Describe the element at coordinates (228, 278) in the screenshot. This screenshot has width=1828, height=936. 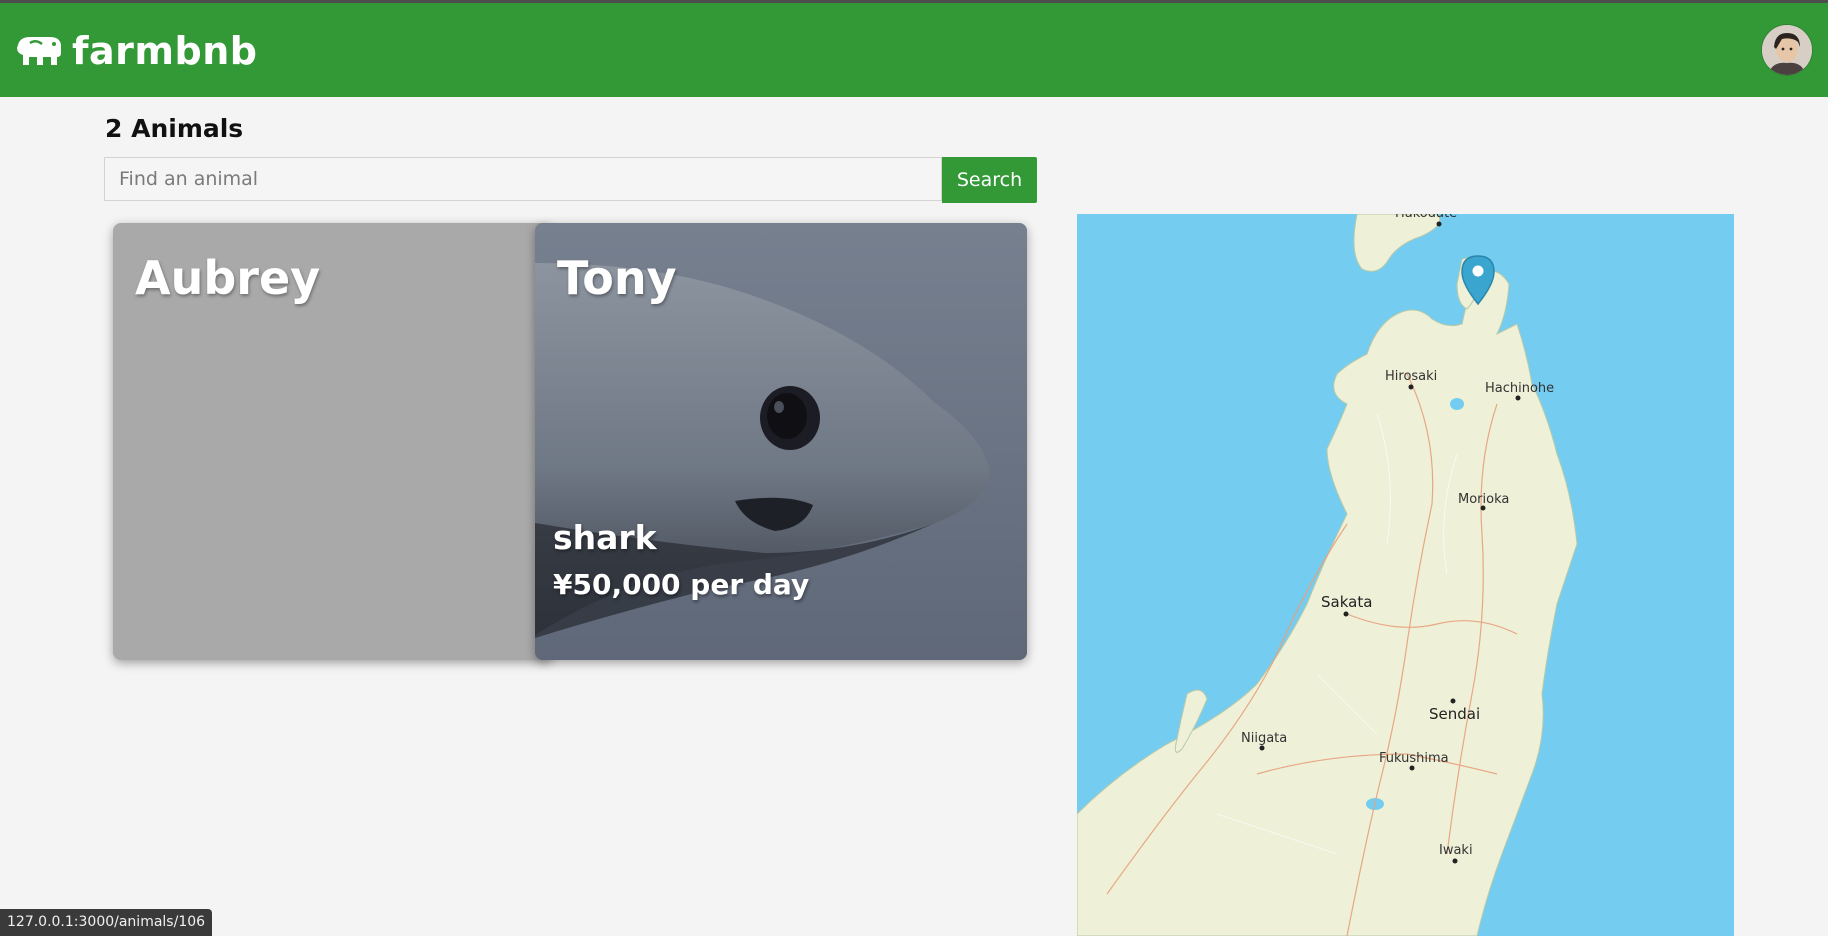
I see `animal-name: Aubrey` at that location.